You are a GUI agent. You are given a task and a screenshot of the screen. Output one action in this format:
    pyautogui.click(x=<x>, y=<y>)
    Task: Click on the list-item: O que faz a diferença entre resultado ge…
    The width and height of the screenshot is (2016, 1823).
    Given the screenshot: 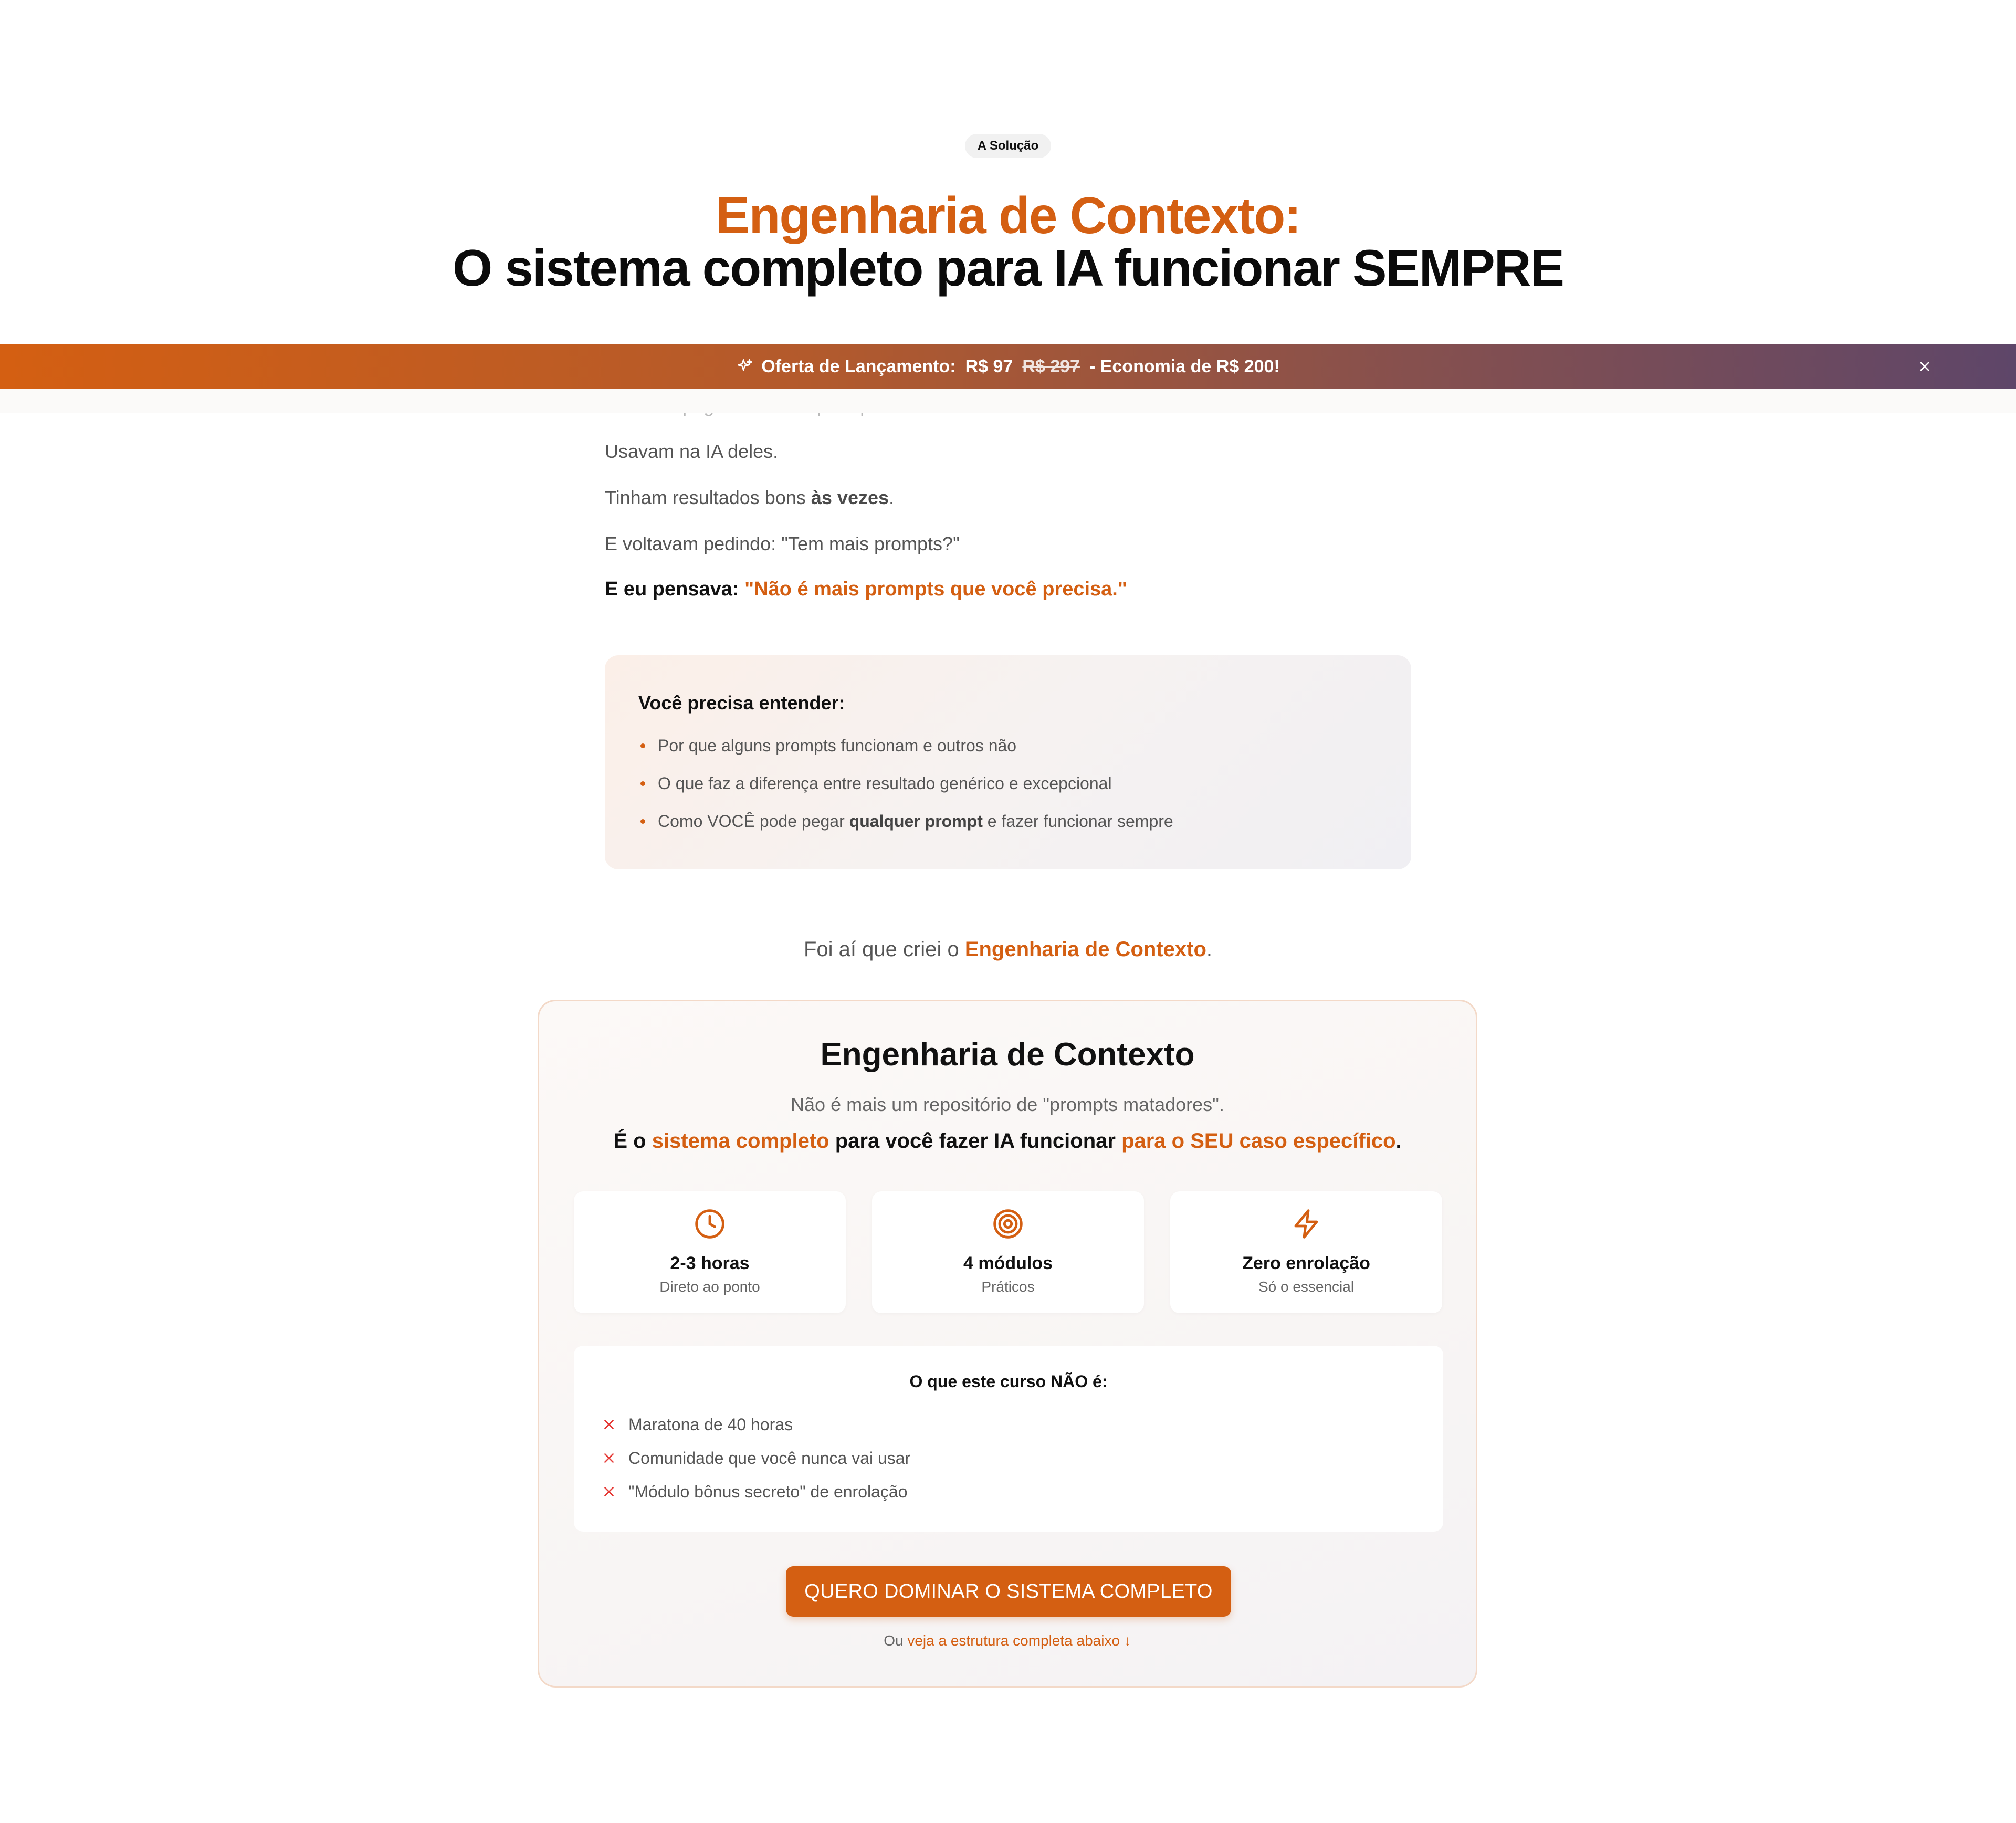 What is the action you would take?
    pyautogui.click(x=905, y=791)
    